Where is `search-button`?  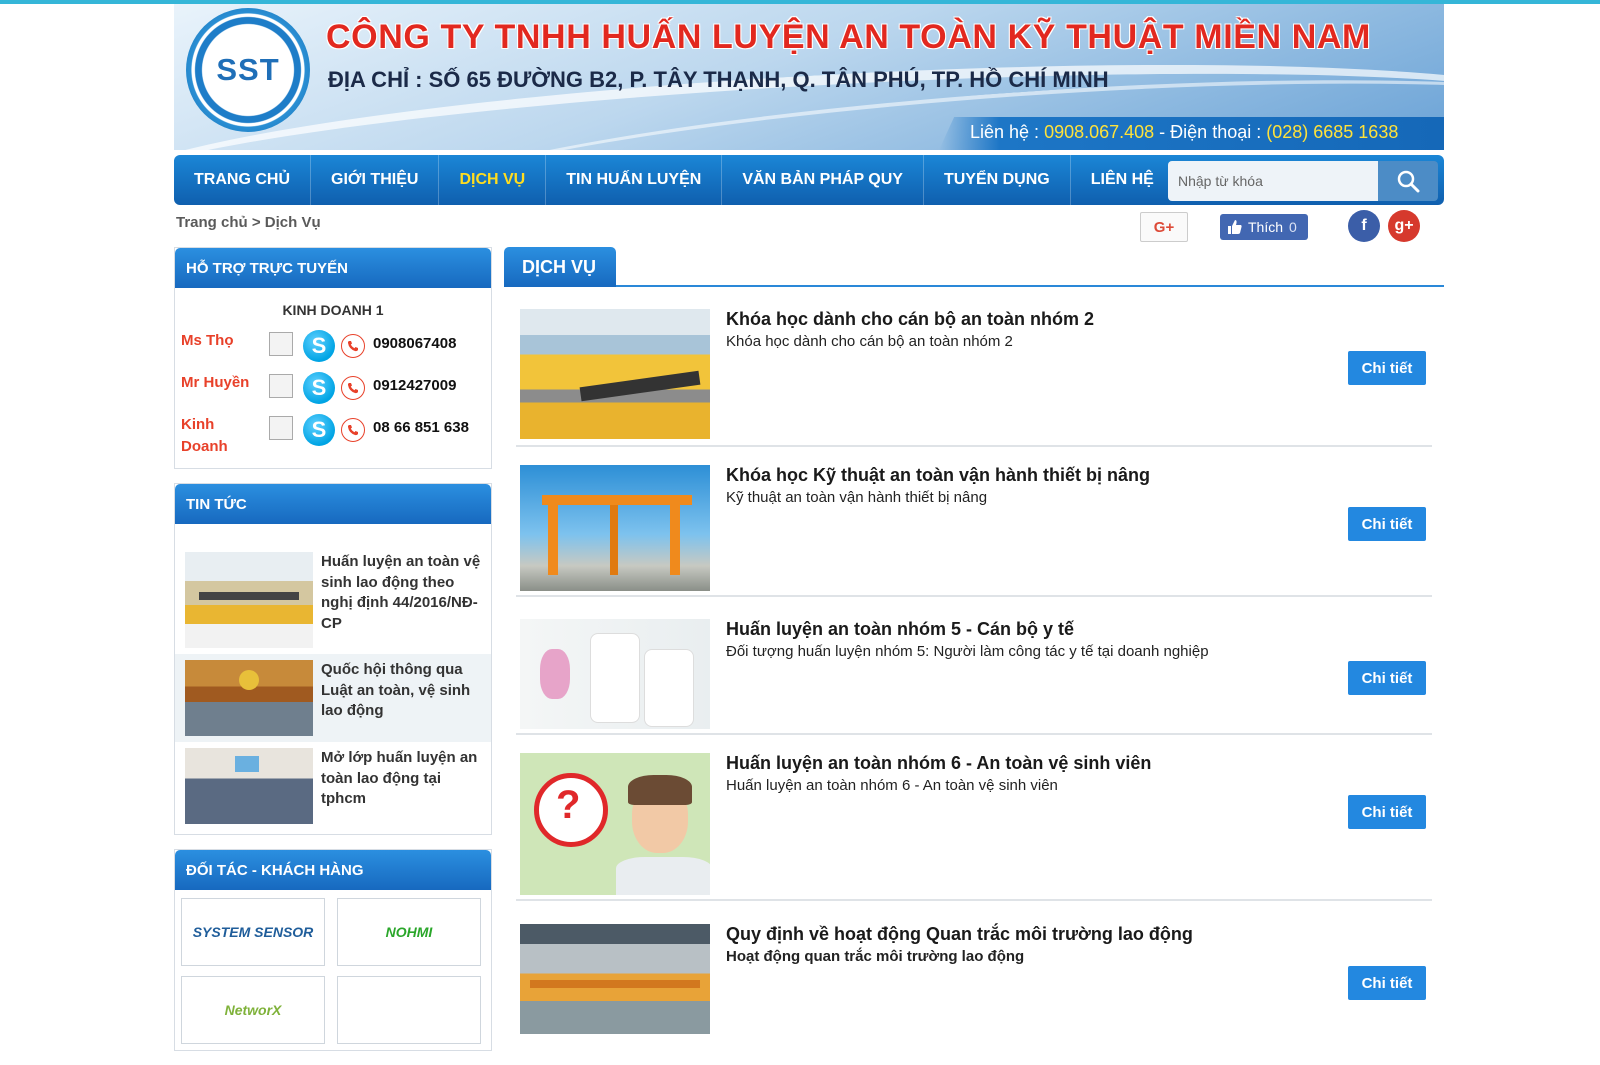 search-button is located at coordinates (1408, 181).